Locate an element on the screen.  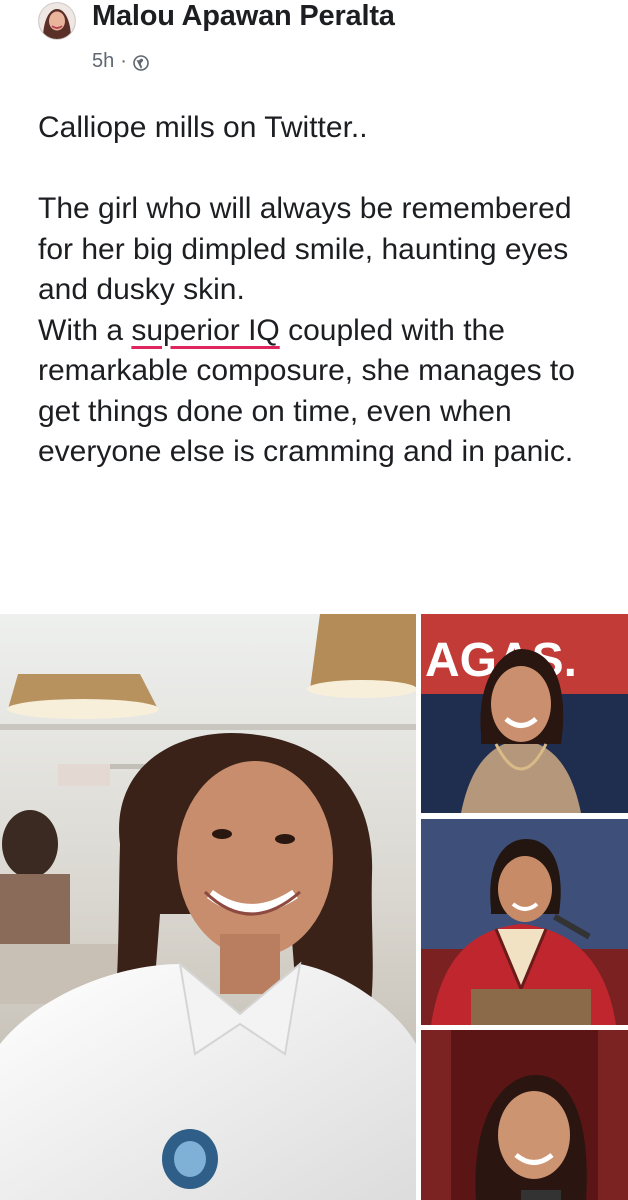
globe-icon is located at coordinates (141, 62).